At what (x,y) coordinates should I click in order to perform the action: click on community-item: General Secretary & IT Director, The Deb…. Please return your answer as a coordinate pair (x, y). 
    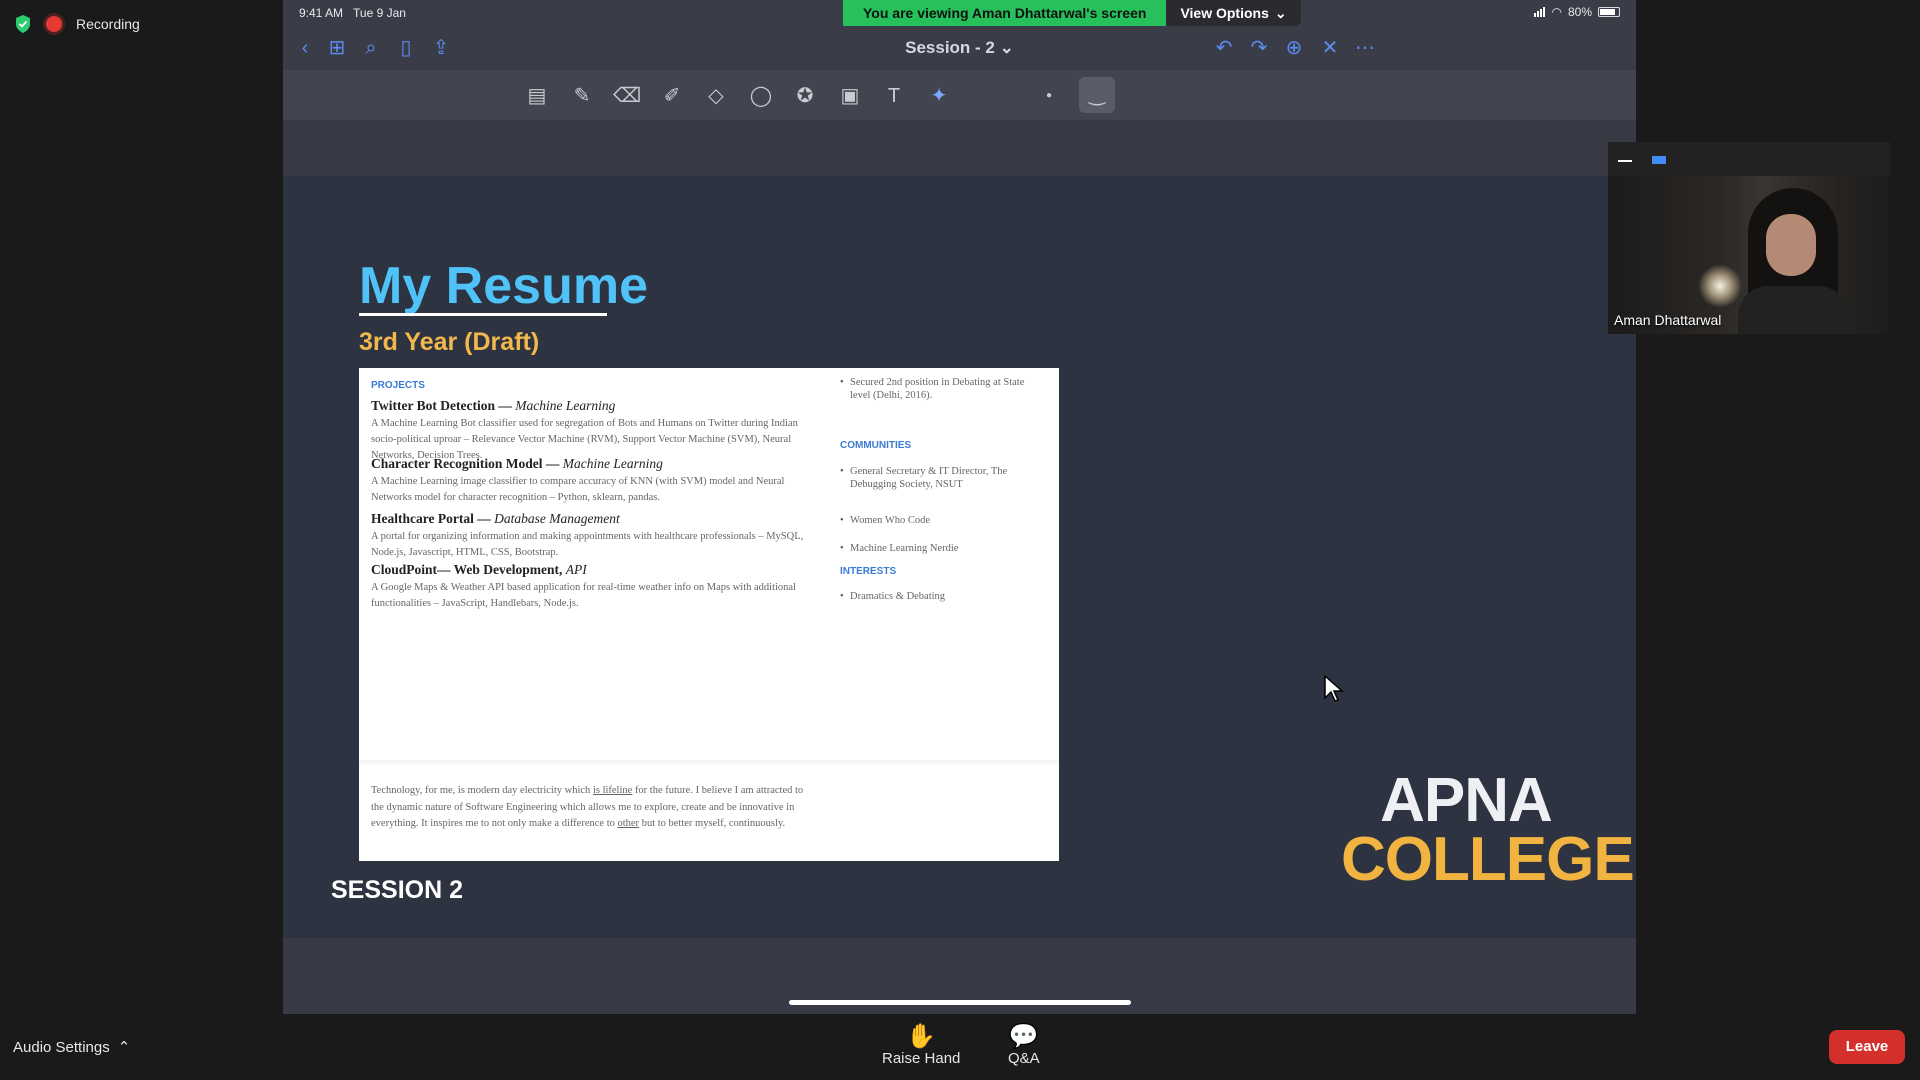
    Looking at the image, I should click on (932, 478).